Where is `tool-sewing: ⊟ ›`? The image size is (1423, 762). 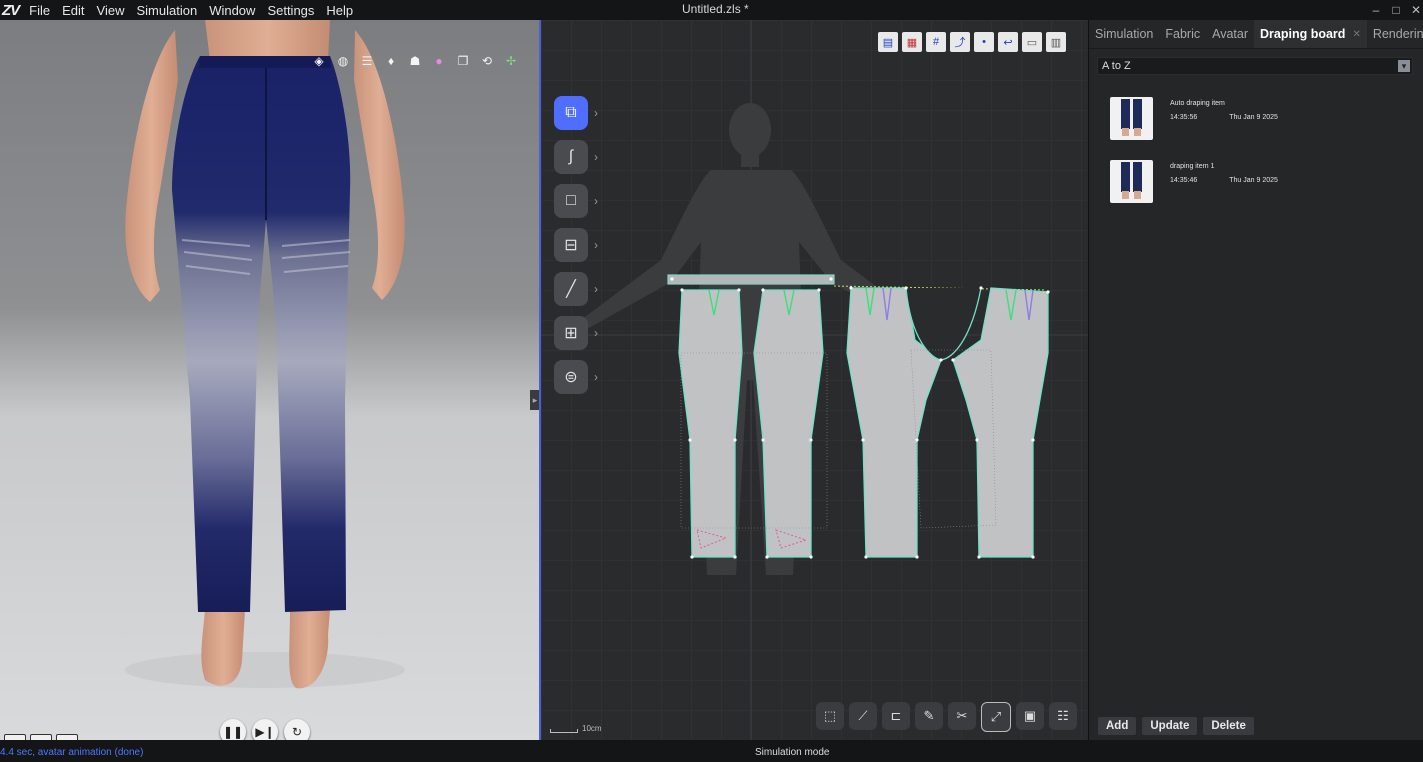 tool-sewing: ⊟ › is located at coordinates (576, 245).